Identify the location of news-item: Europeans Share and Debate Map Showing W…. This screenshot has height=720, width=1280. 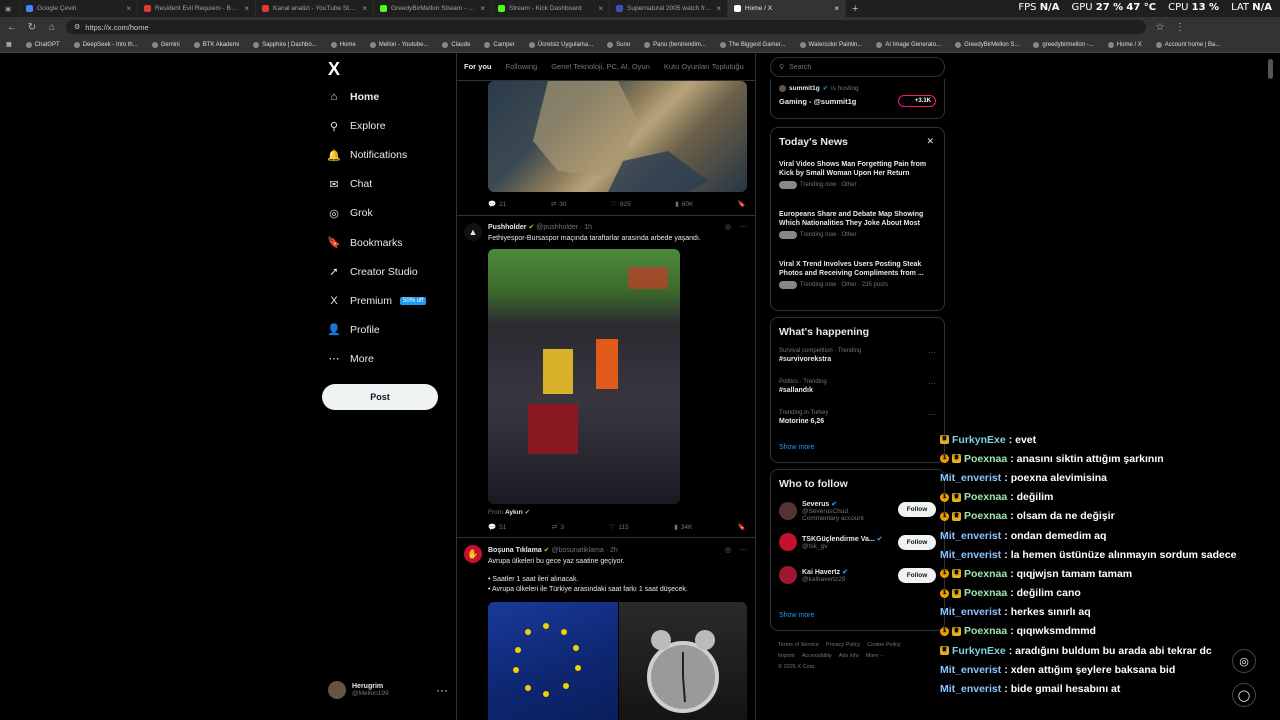
(857, 235).